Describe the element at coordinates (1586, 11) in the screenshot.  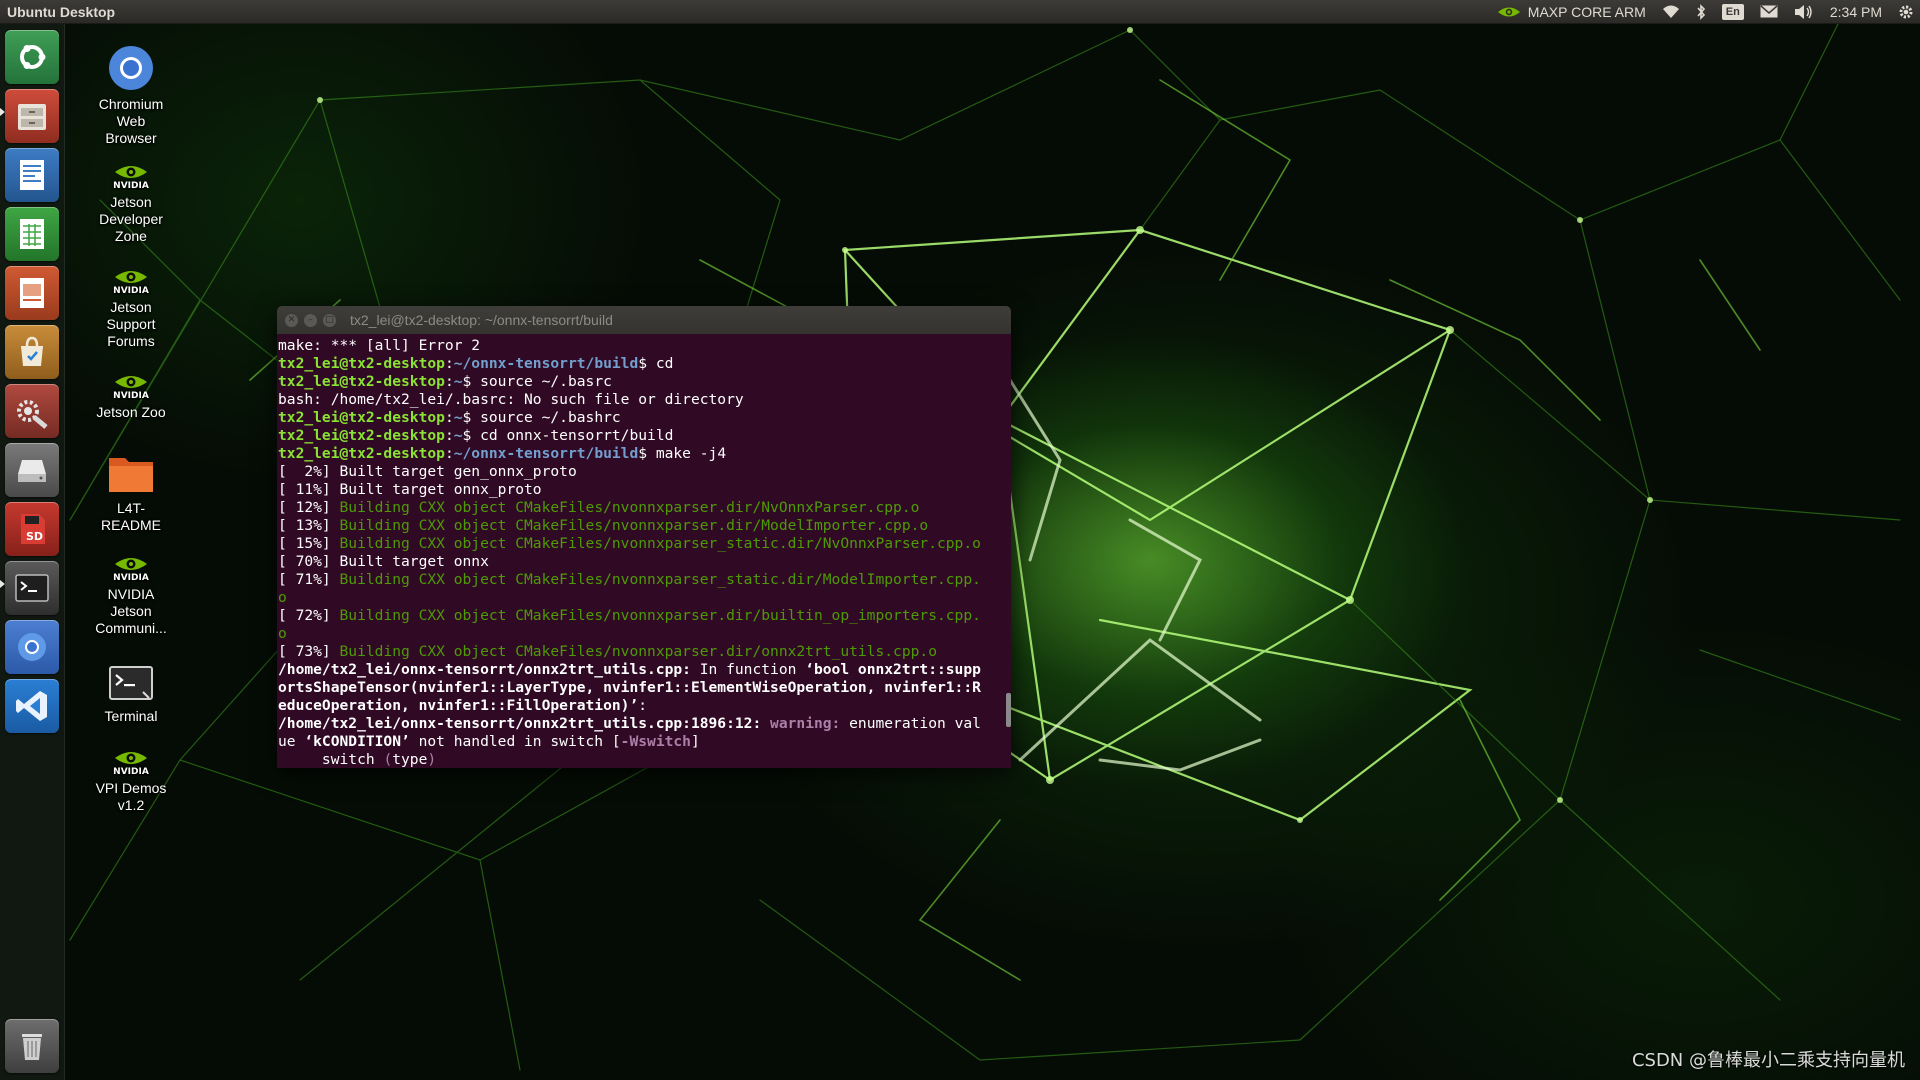
I see `power-mode-label: MAXP CORE ARM` at that location.